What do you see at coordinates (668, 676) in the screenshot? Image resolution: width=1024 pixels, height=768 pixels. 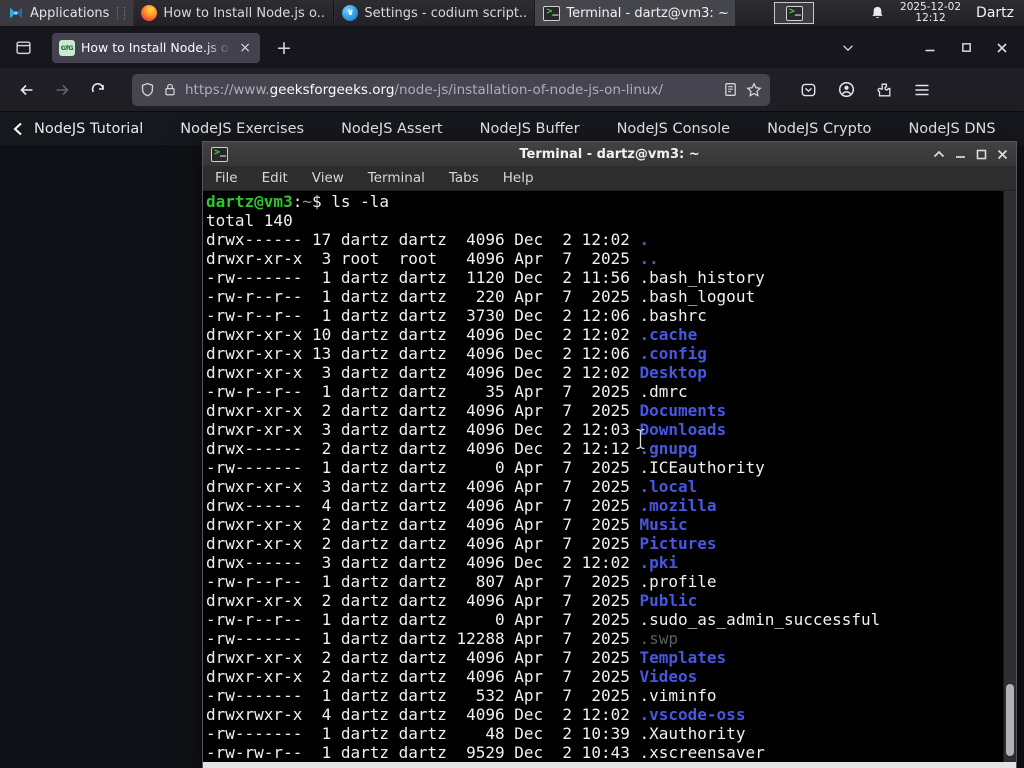 I see `directory-name: Videos` at bounding box center [668, 676].